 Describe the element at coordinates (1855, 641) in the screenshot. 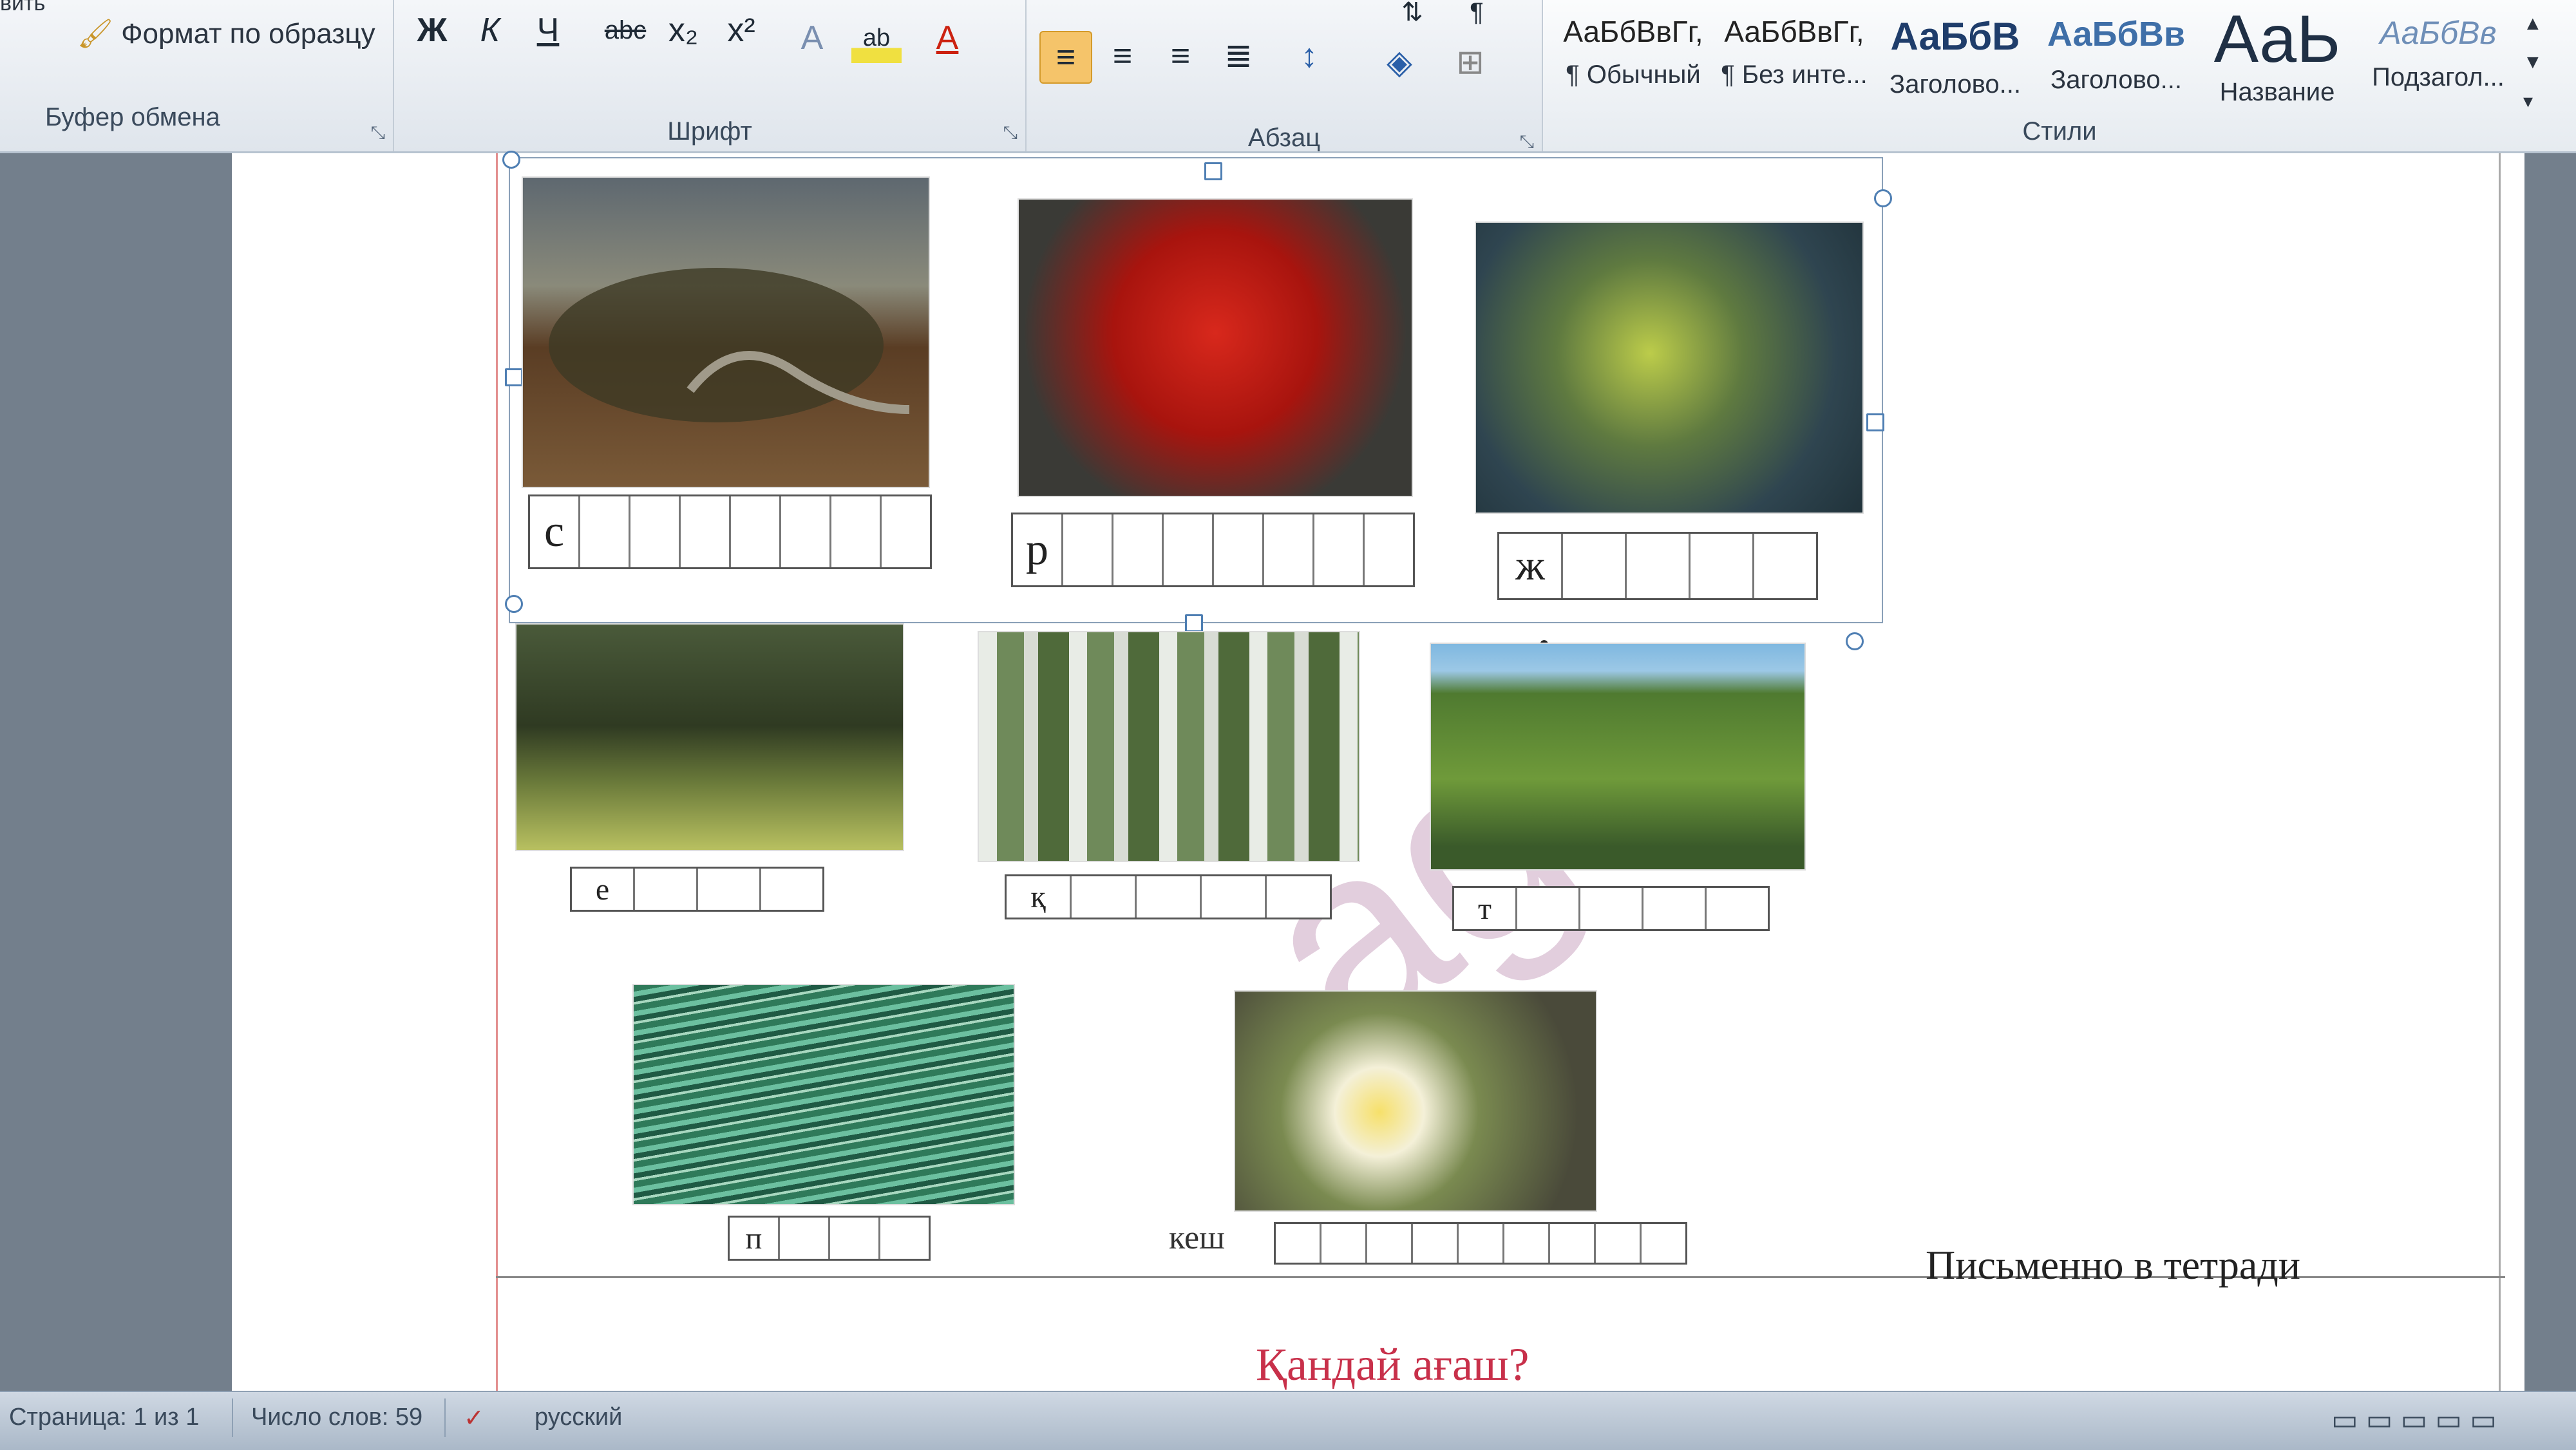

I see `resize-handle-bottom-right` at that location.